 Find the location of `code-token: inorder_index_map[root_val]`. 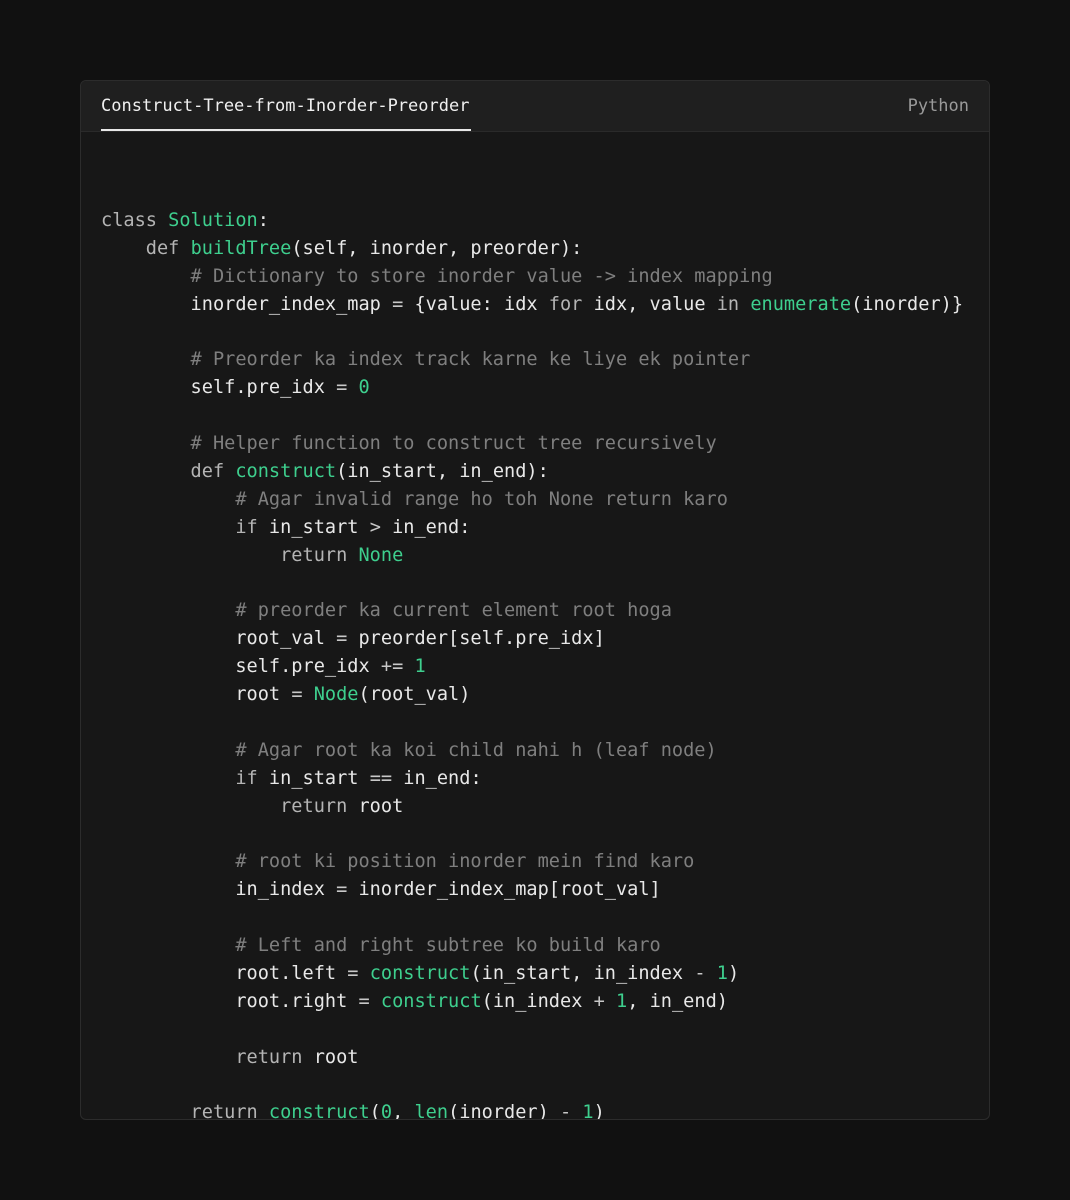

code-token: inorder_index_map[root_val] is located at coordinates (504, 890).